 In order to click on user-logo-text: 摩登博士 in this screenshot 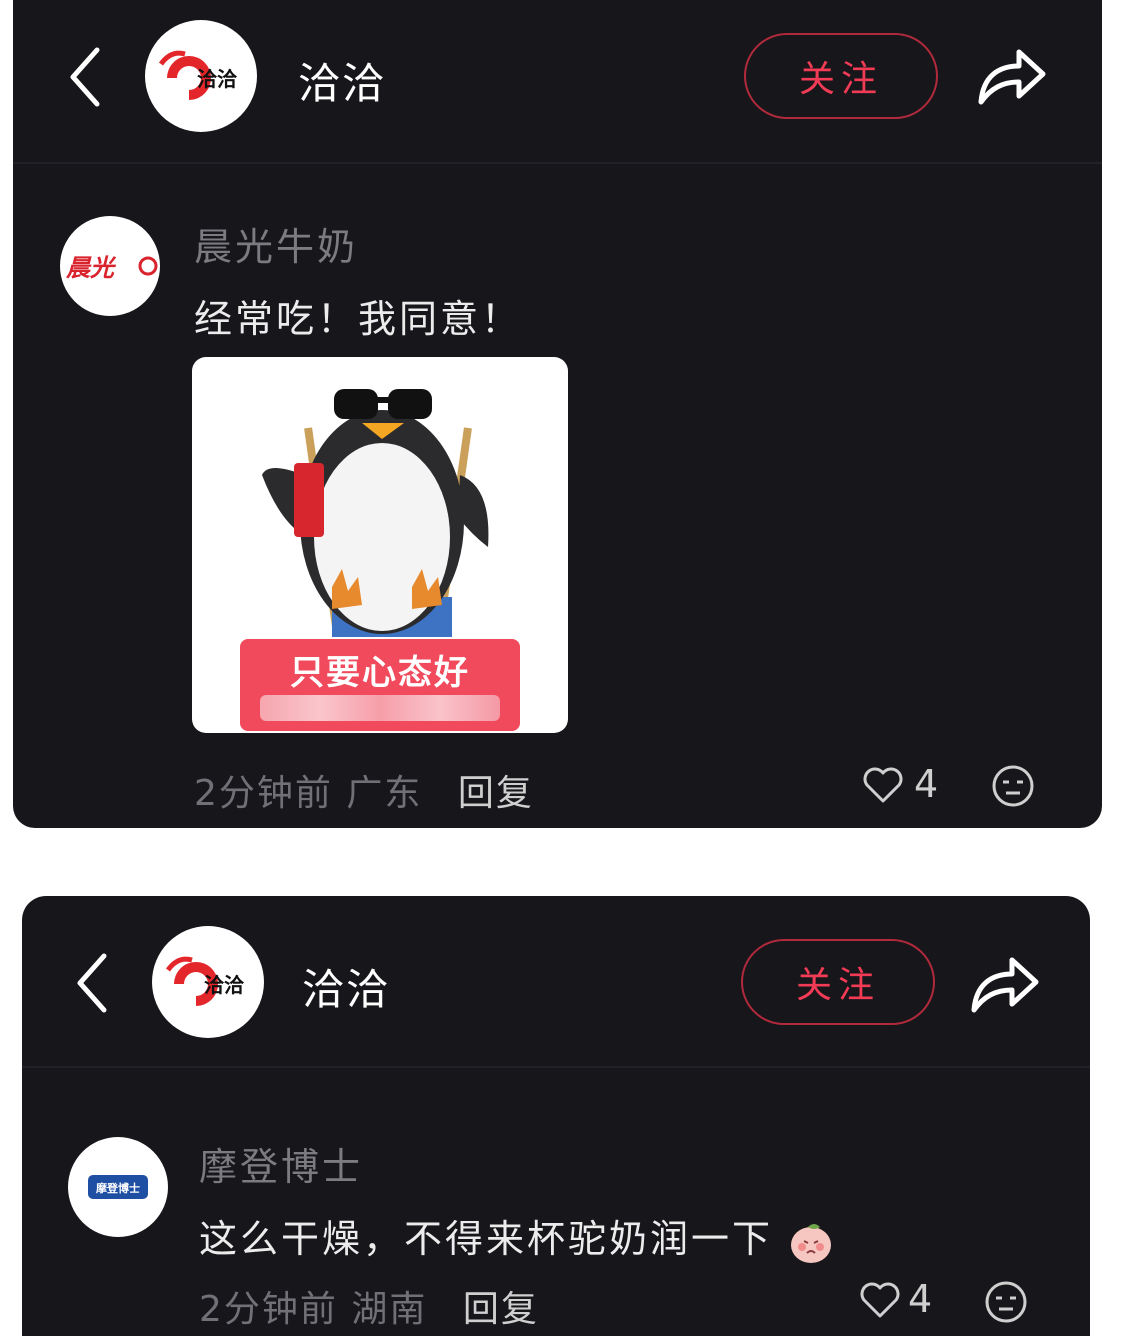, I will do `click(118, 1188)`.